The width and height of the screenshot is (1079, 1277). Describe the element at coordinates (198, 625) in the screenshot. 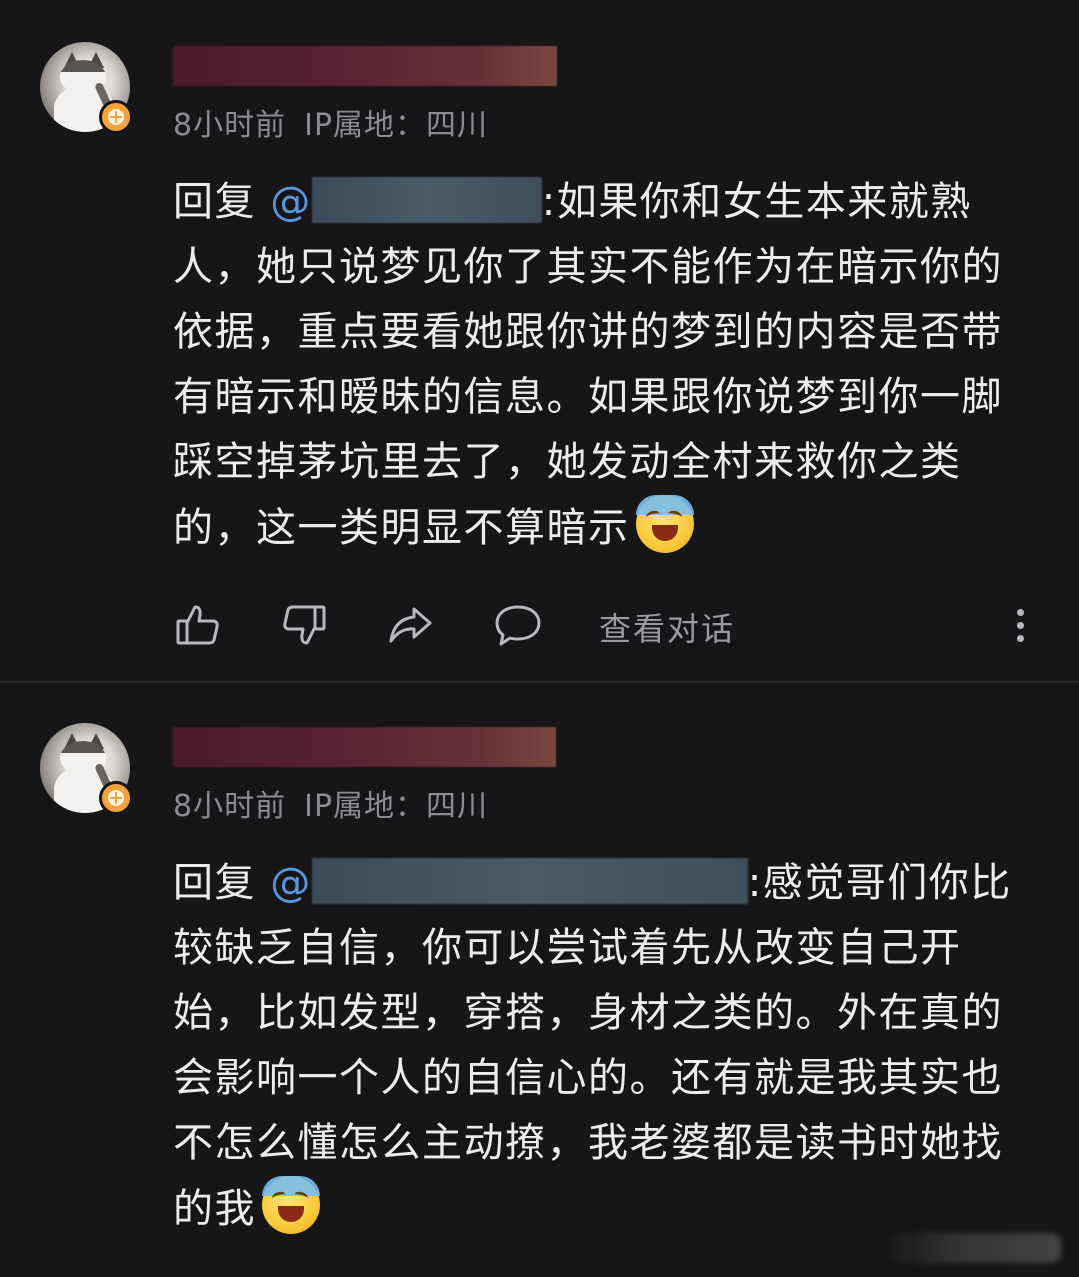

I see `thumbs-up-icon` at that location.